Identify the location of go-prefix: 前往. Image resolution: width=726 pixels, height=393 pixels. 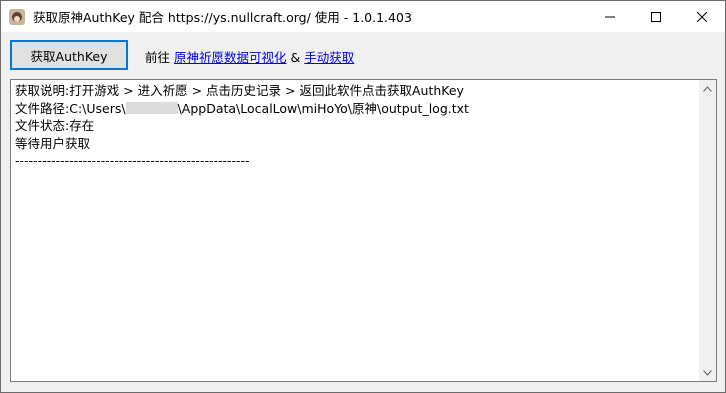
(158, 57).